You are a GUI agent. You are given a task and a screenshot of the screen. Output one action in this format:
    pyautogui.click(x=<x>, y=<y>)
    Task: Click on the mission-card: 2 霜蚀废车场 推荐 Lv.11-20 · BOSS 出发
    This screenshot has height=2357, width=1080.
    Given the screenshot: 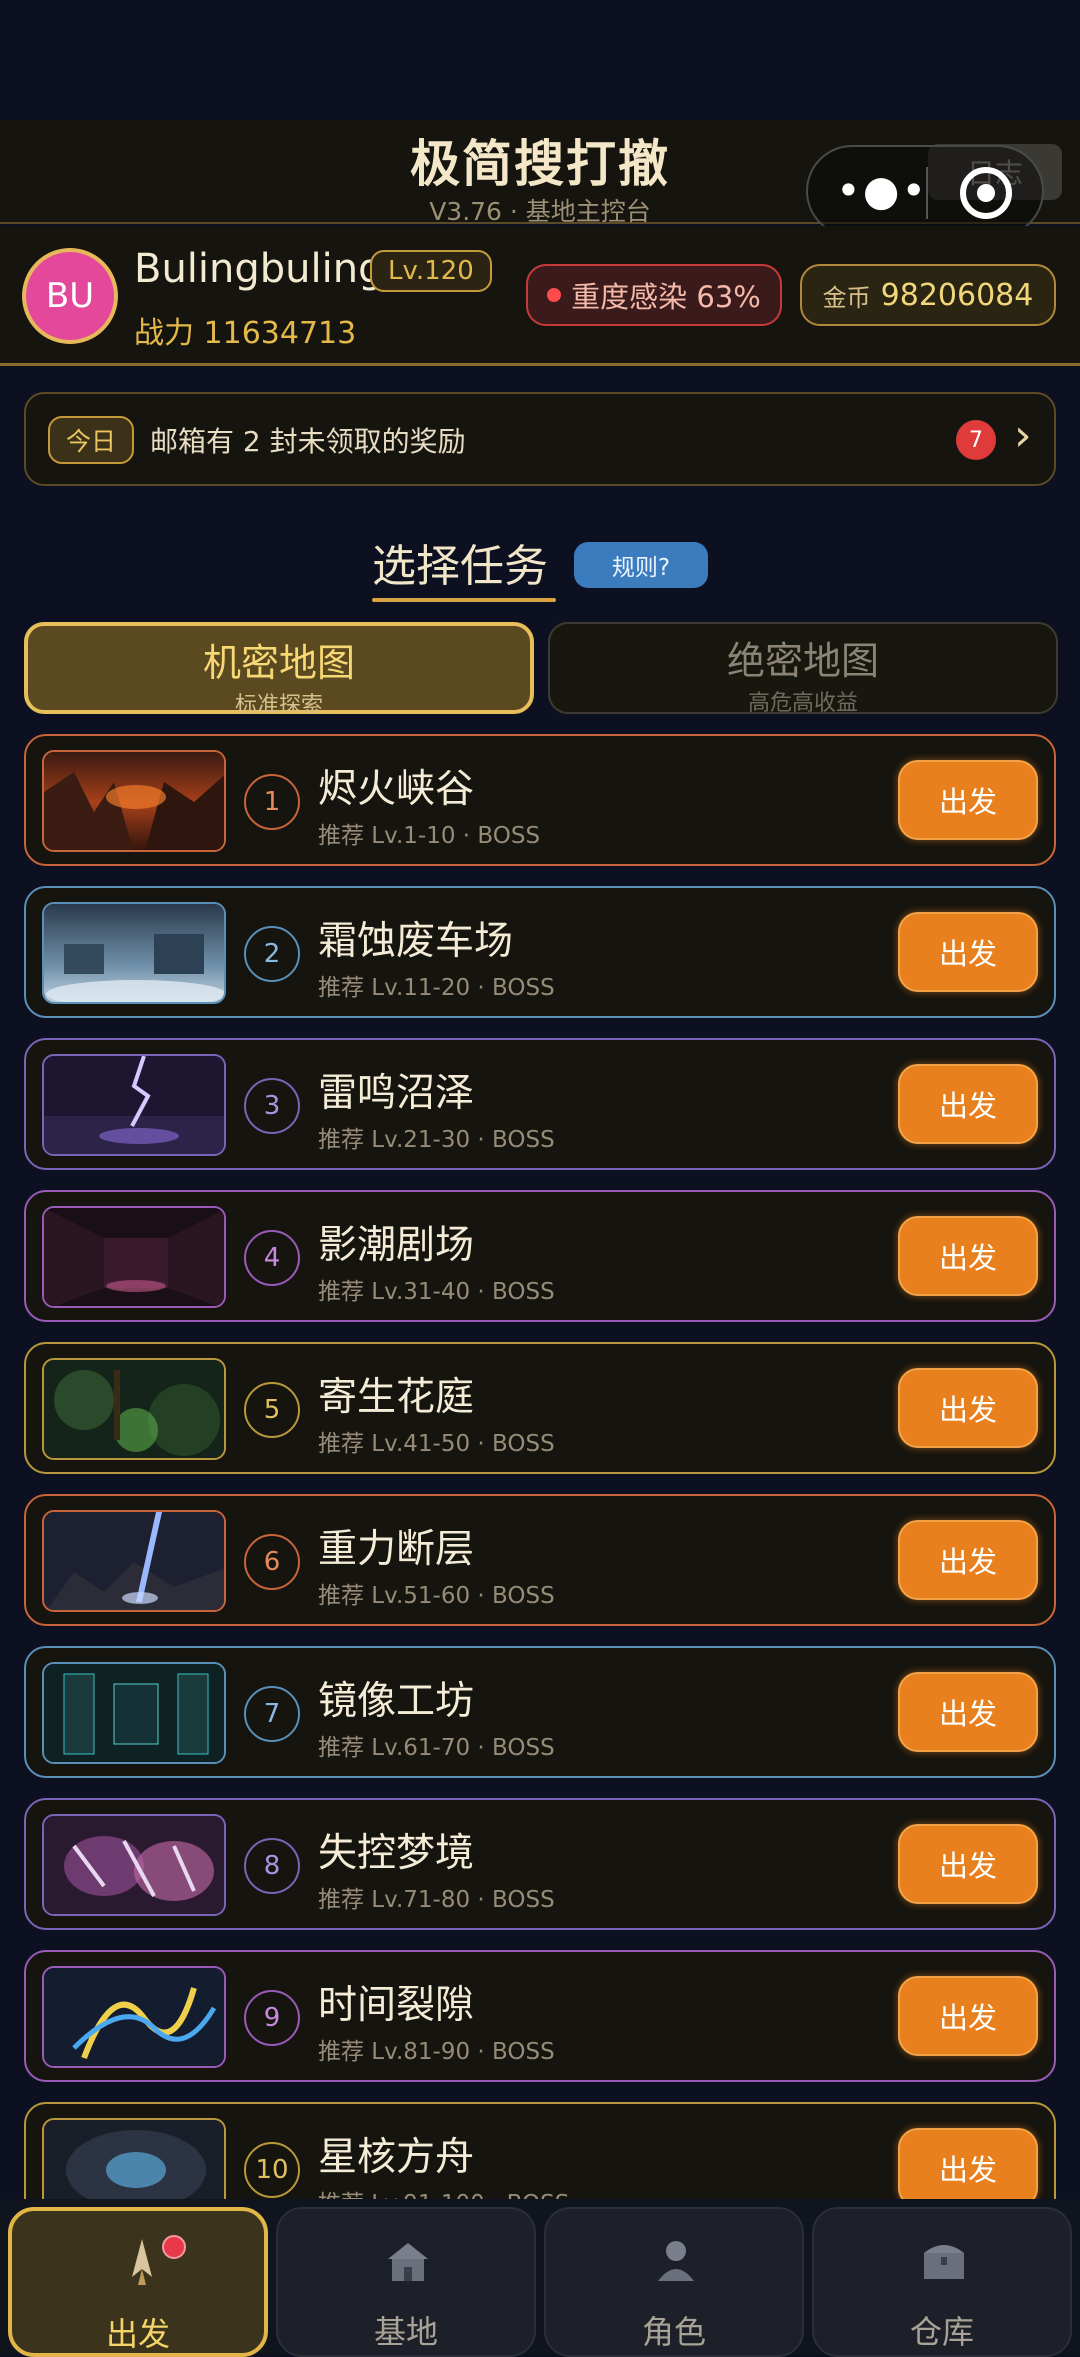 What is the action you would take?
    pyautogui.click(x=540, y=952)
    